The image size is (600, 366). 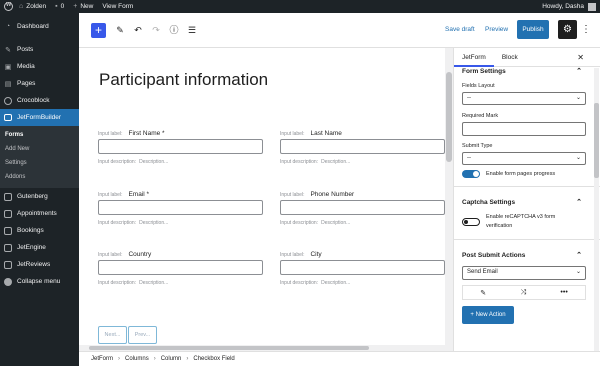 What do you see at coordinates (174, 30) in the screenshot?
I see `details-info-icon: ⓘ` at bounding box center [174, 30].